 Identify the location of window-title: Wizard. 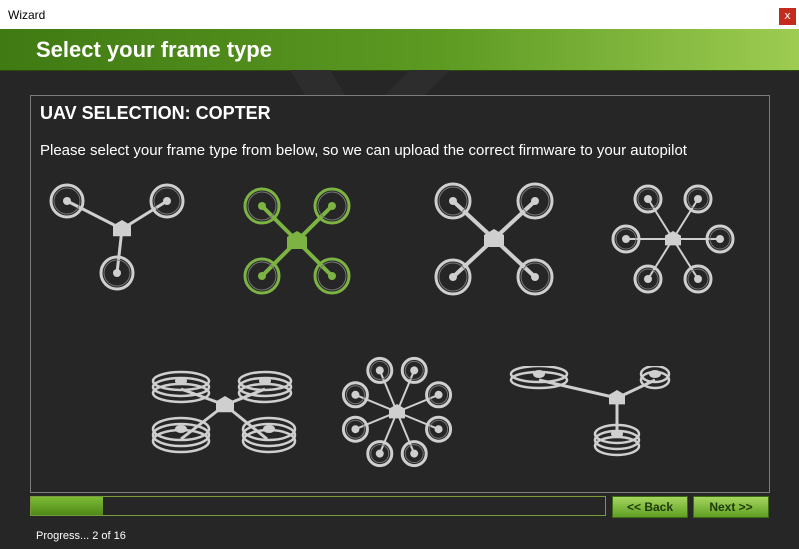
(27, 15).